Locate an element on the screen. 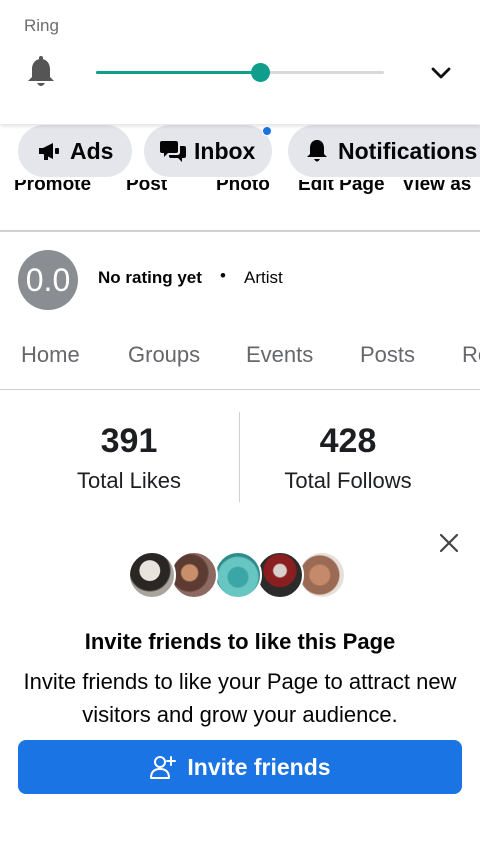 The image size is (480, 854). ads-button: Ads is located at coordinates (75, 151).